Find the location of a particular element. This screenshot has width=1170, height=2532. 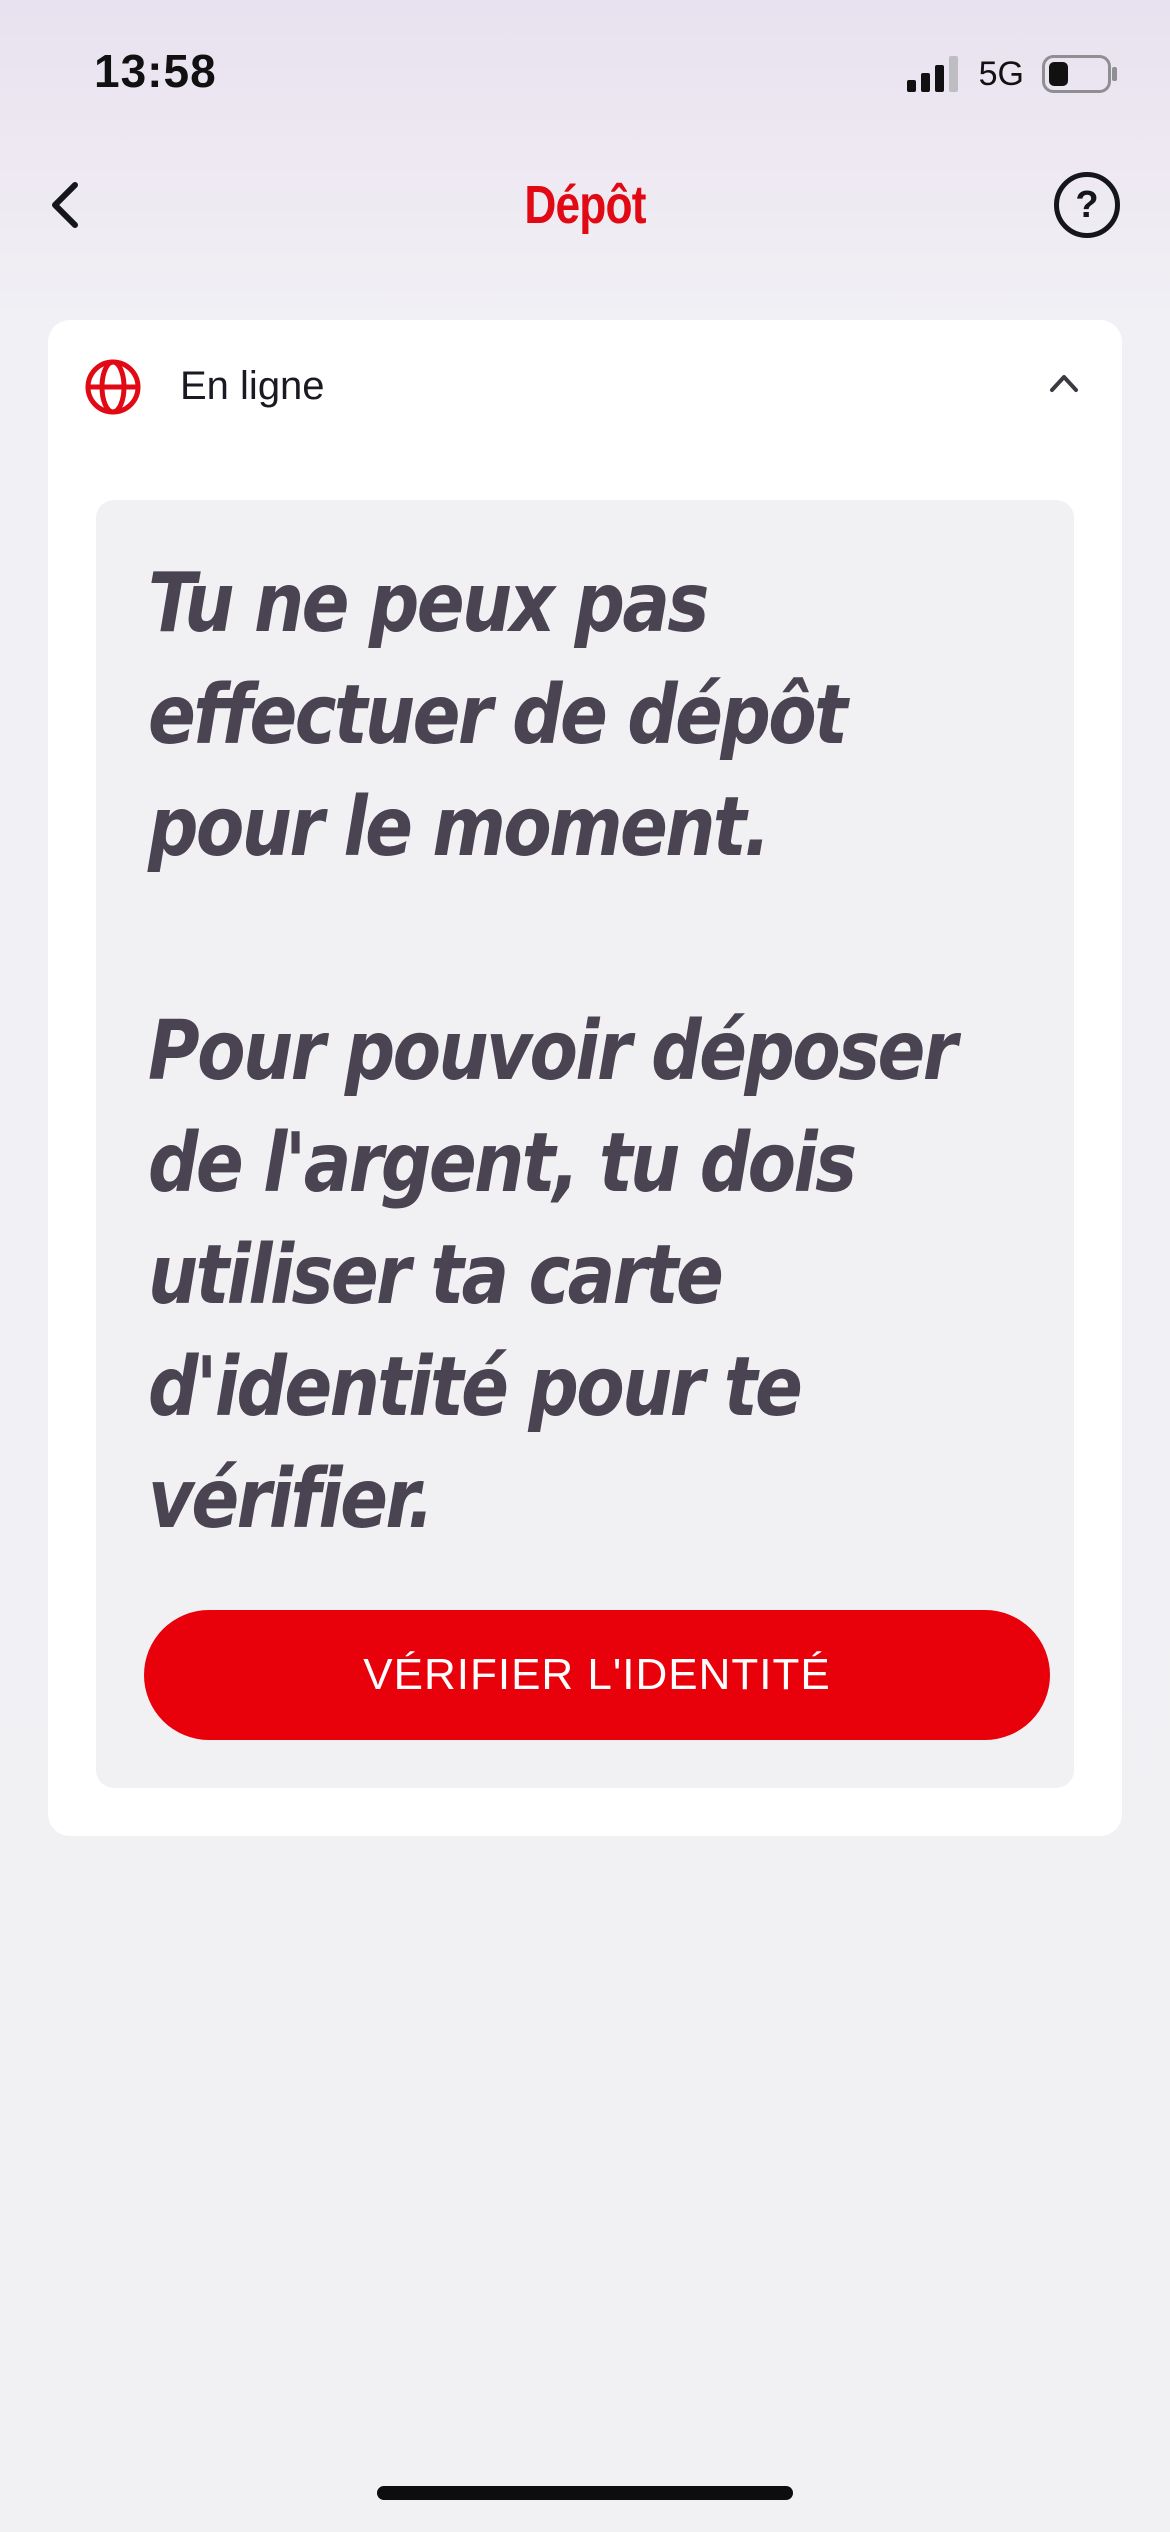

network-label: 5G is located at coordinates (1001, 73).